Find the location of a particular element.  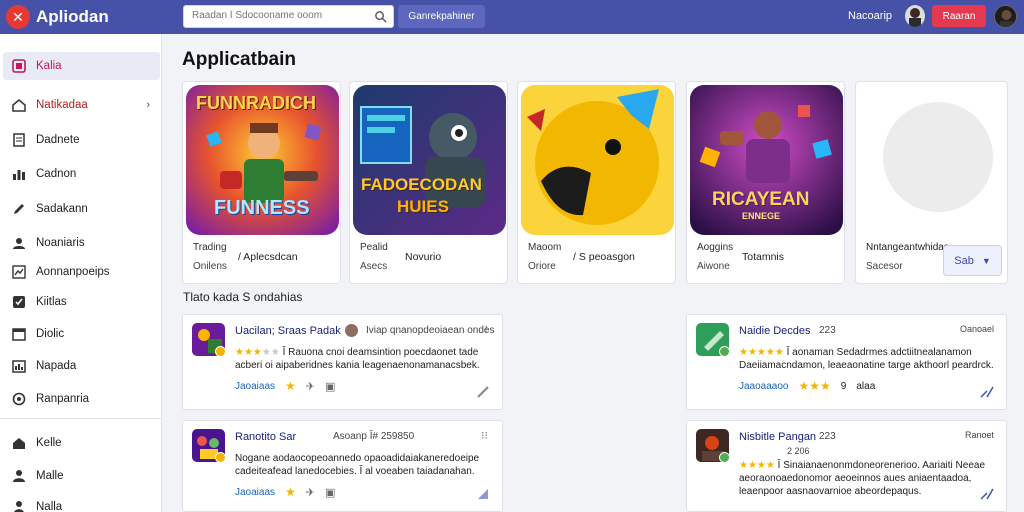

art-subtitle: FUNNESS is located at coordinates (262, 208).